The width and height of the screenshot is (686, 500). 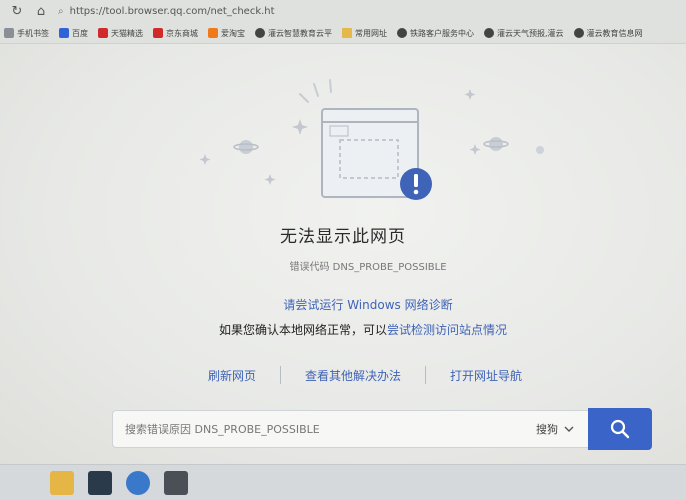 What do you see at coordinates (176, 482) in the screenshot?
I see `settings-icon` at bounding box center [176, 482].